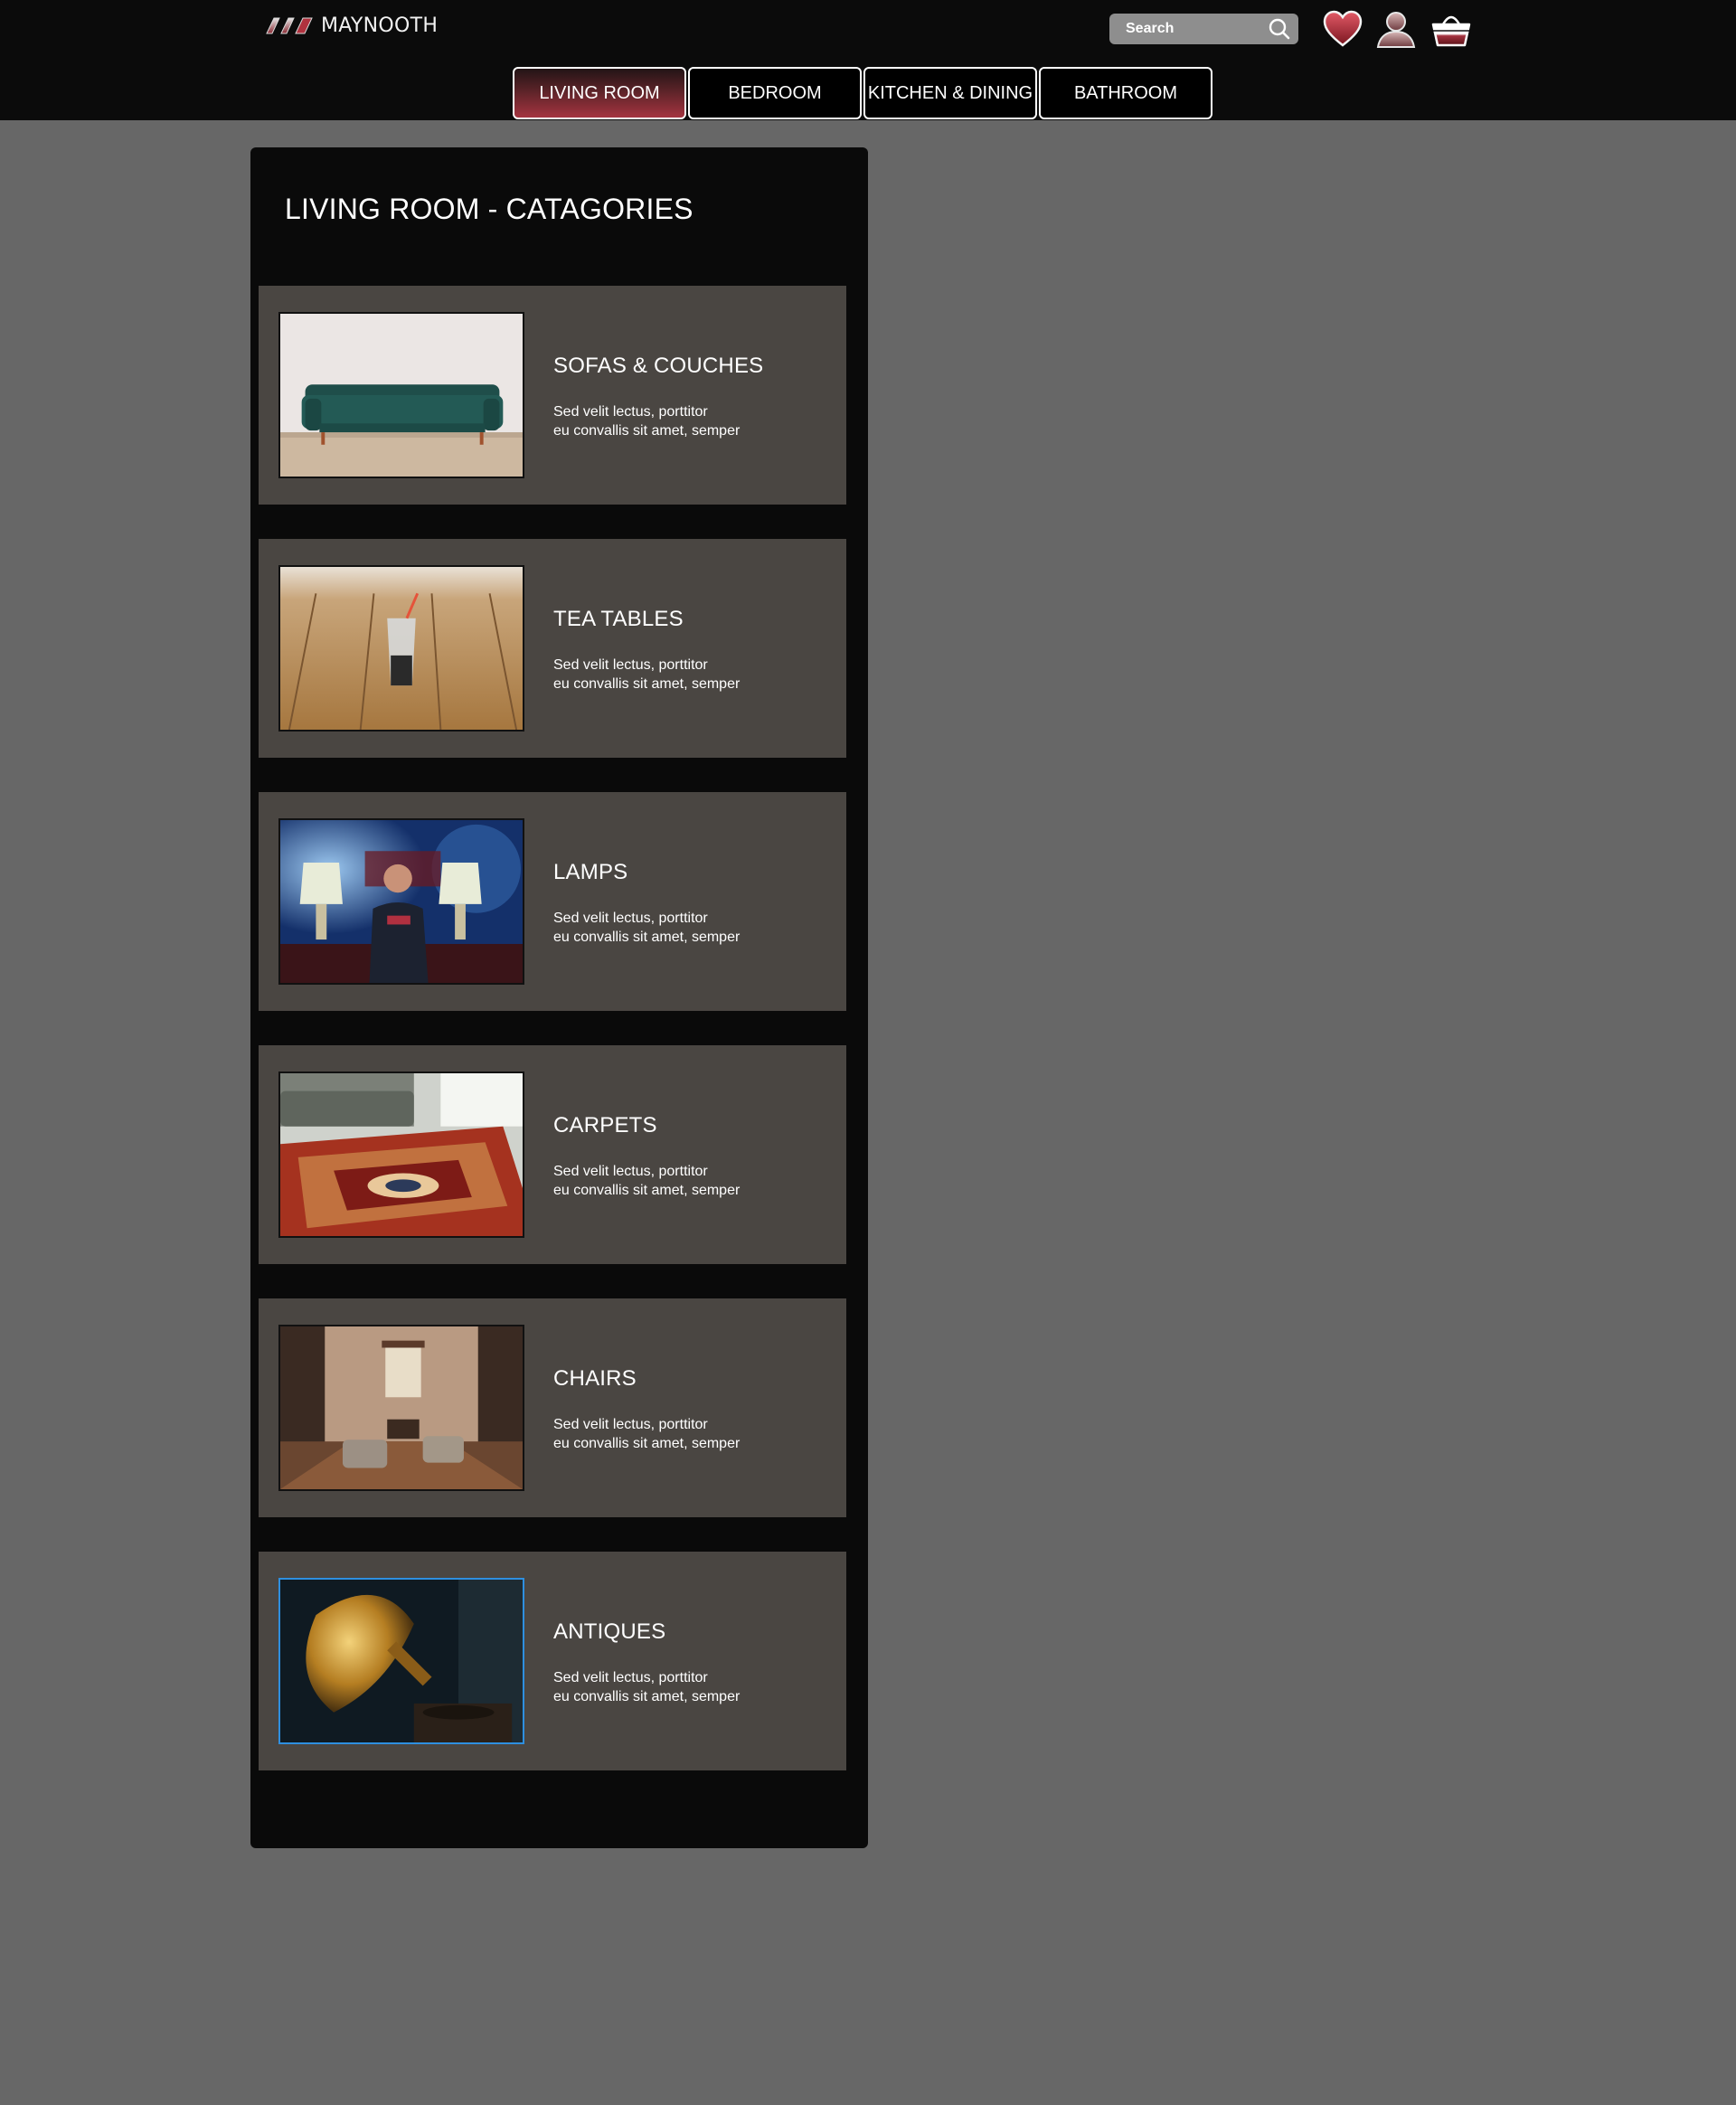 The image size is (1736, 2105). What do you see at coordinates (401, 1661) in the screenshot?
I see `antiques-image` at bounding box center [401, 1661].